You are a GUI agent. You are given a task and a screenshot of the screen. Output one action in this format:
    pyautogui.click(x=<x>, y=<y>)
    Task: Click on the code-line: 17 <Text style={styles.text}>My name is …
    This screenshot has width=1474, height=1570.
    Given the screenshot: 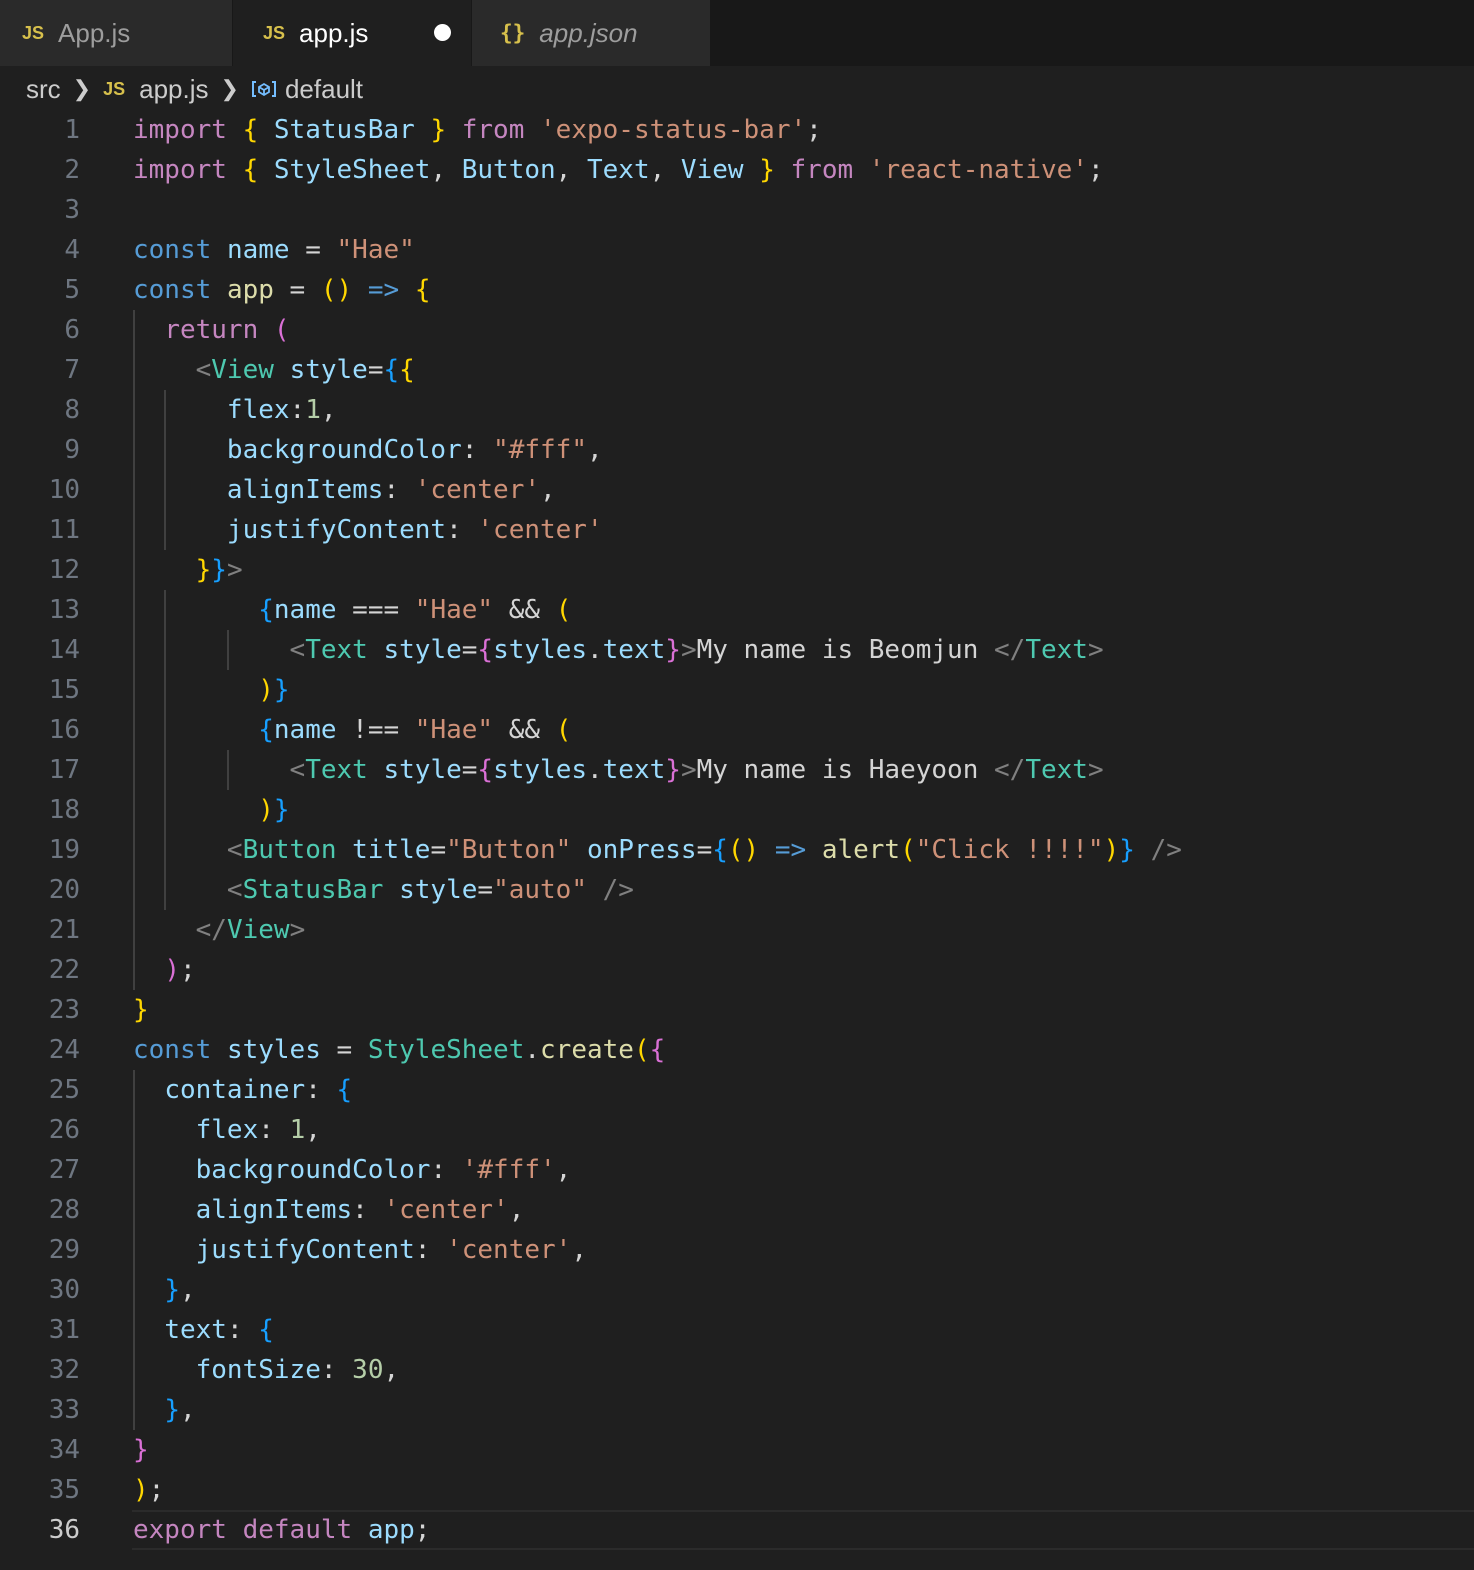 What is the action you would take?
    pyautogui.click(x=737, y=770)
    